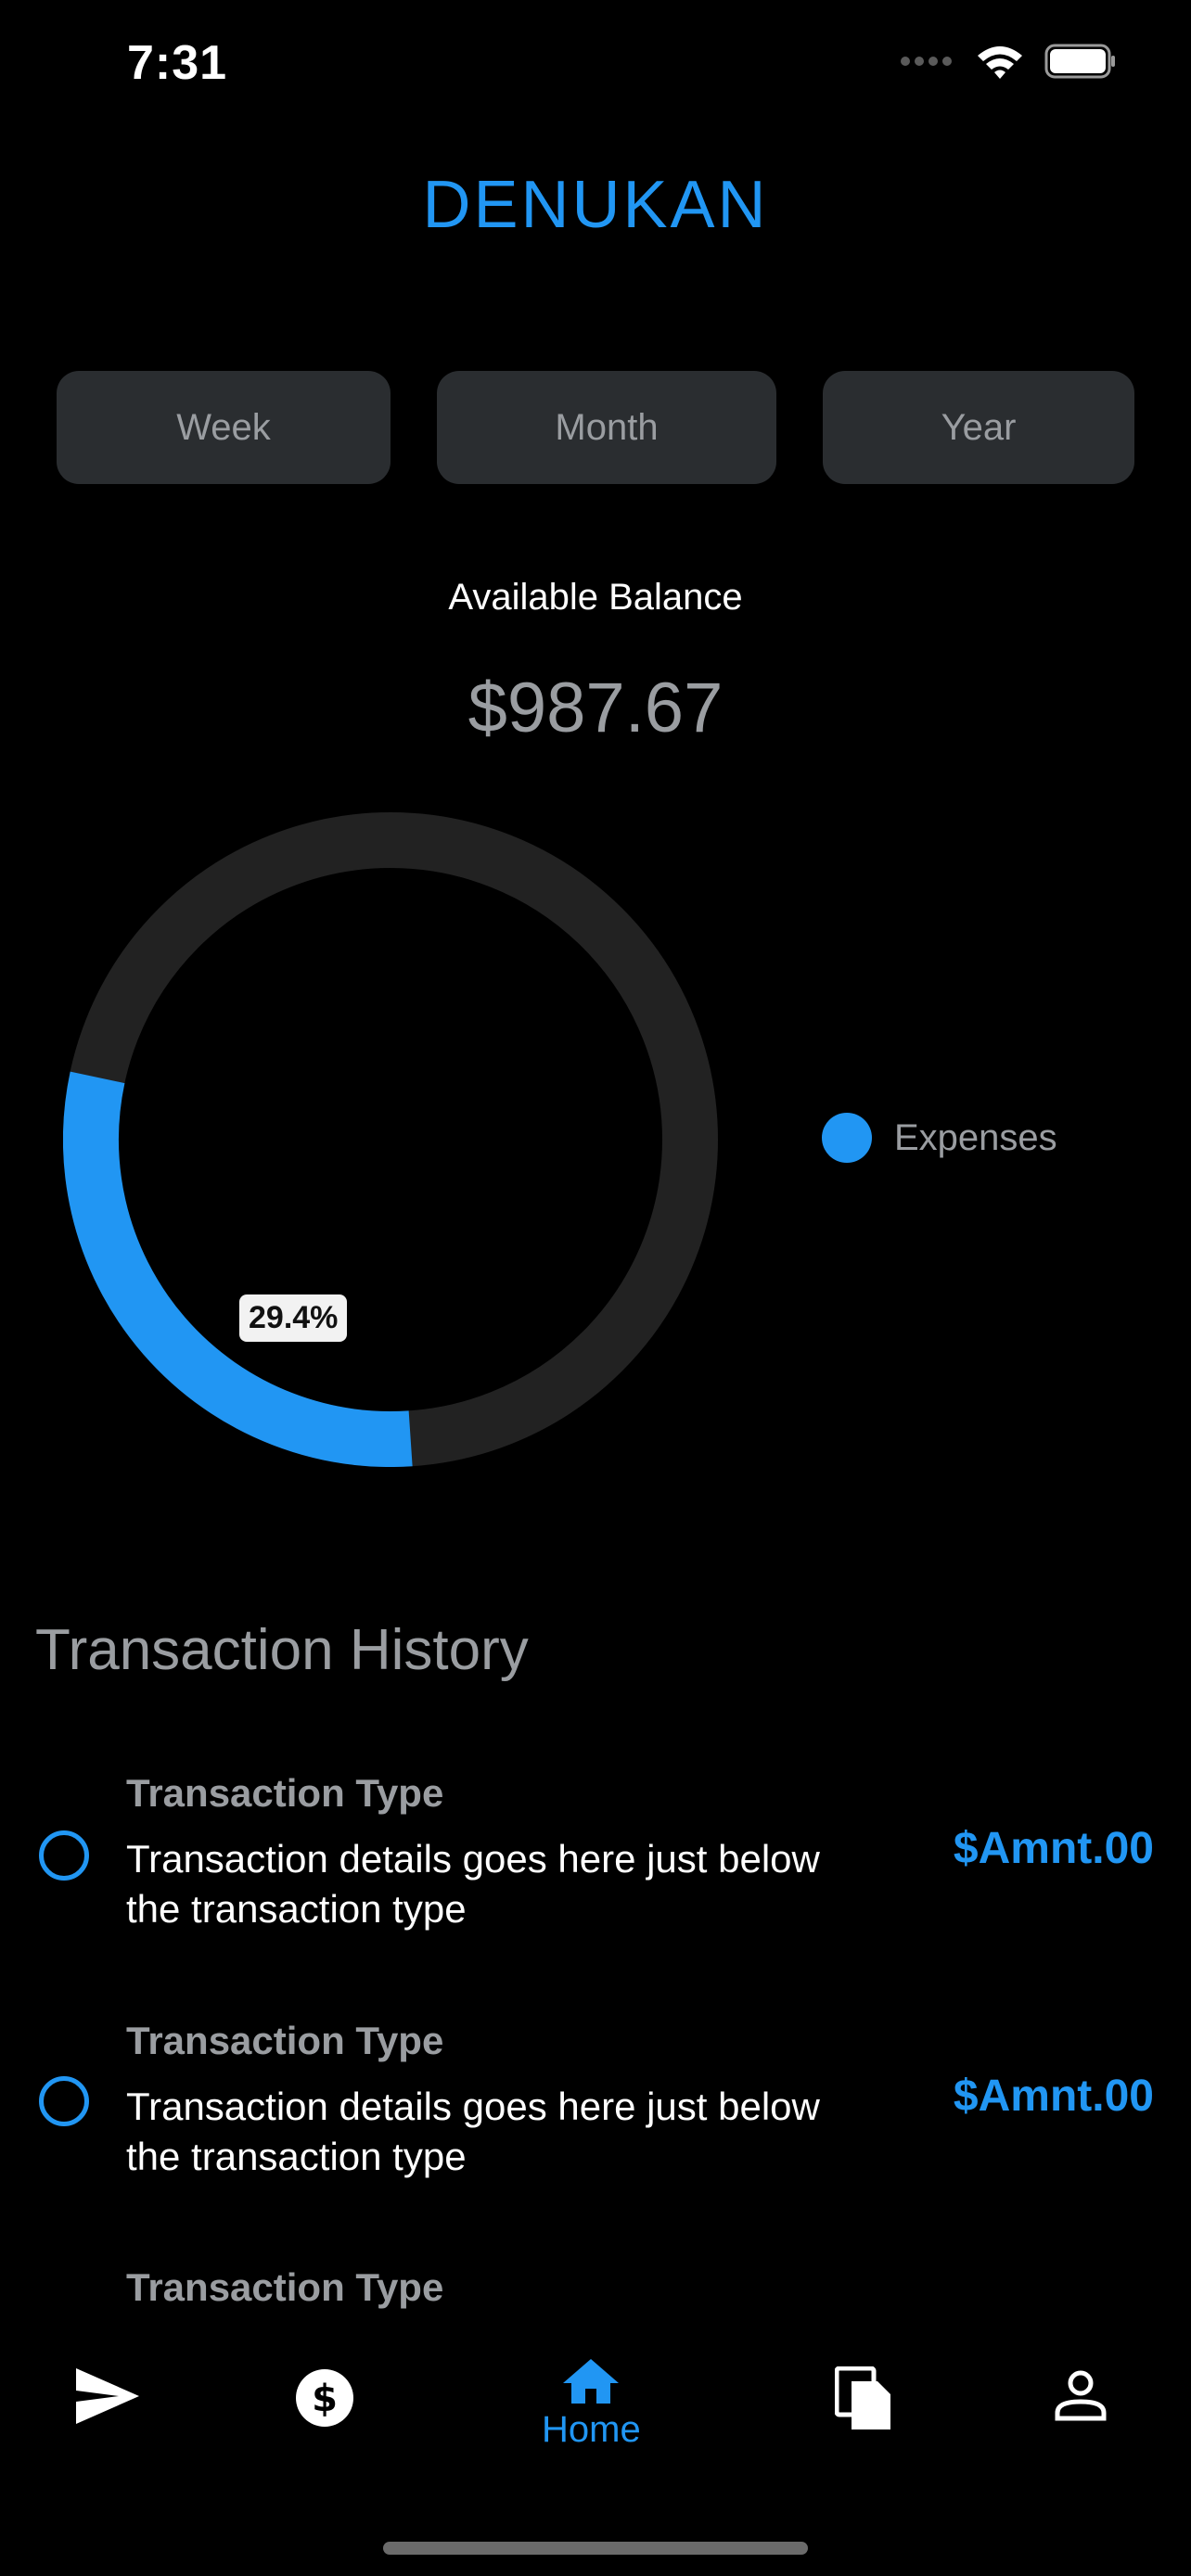 This screenshot has width=1191, height=2576. I want to click on documents-icon, so click(862, 2397).